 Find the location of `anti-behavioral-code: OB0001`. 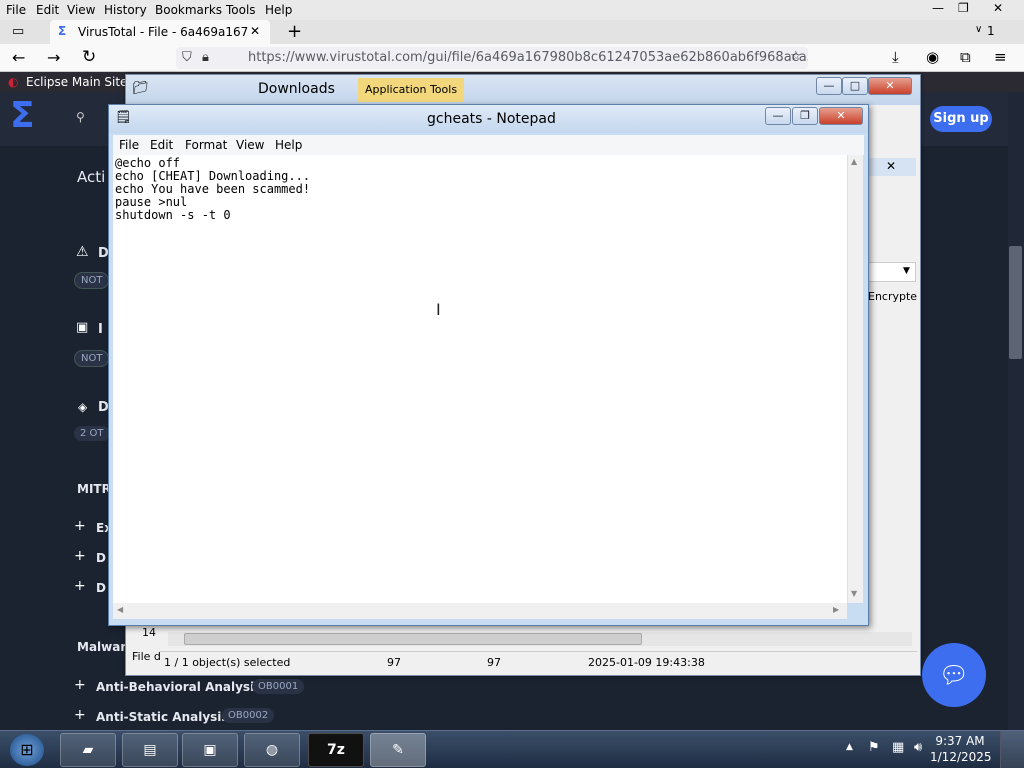

anti-behavioral-code: OB0001 is located at coordinates (278, 686).